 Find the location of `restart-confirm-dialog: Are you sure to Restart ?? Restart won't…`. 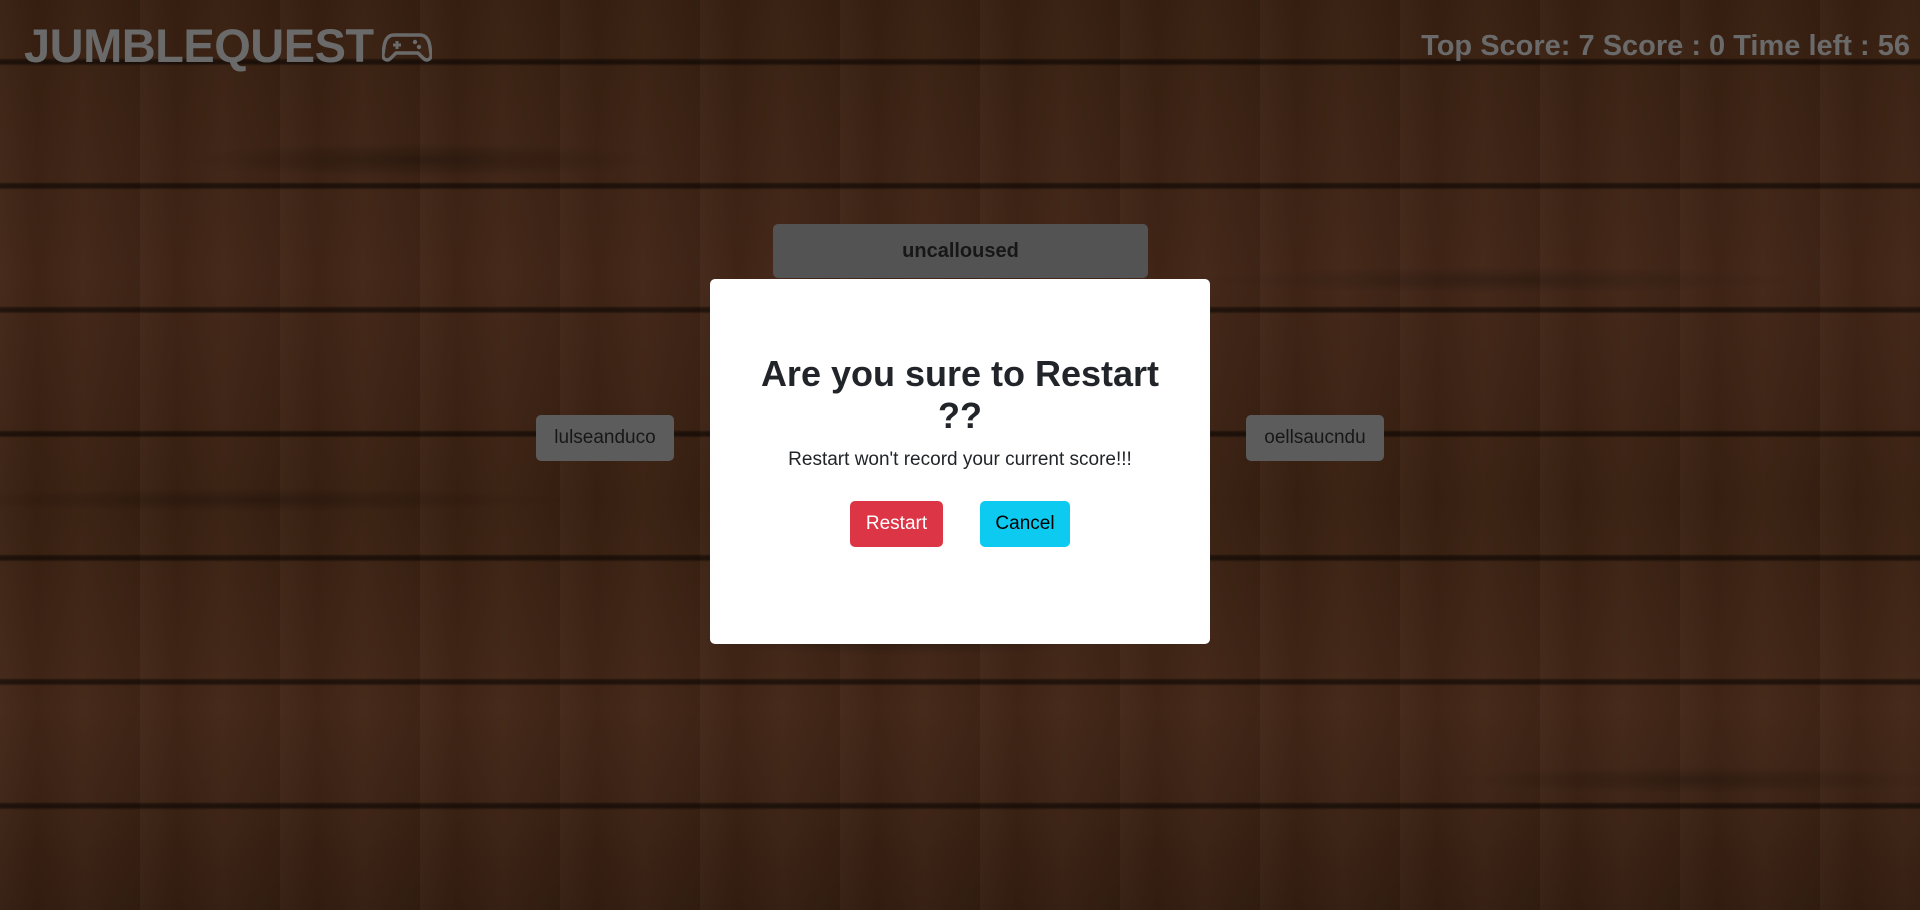

restart-confirm-dialog: Are you sure to Restart ?? Restart won't… is located at coordinates (960, 461).